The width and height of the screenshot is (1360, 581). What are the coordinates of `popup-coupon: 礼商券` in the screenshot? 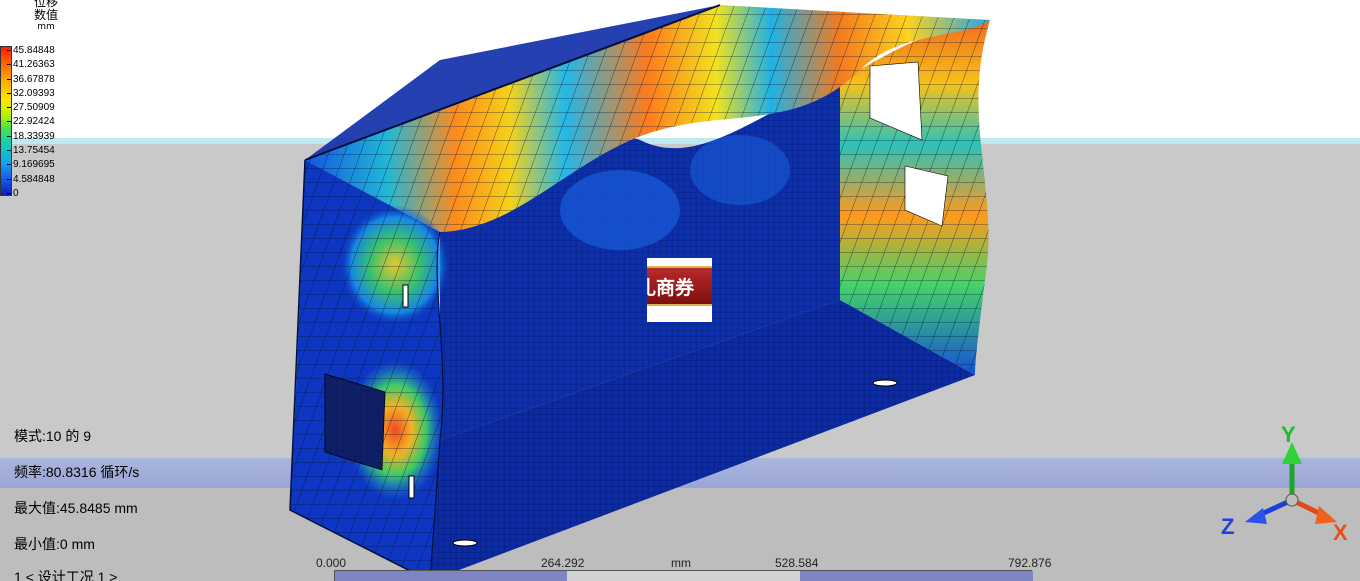 It's located at (679, 290).